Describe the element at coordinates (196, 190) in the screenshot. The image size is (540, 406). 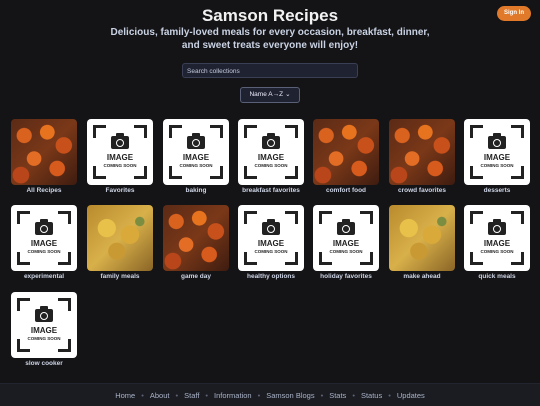
I see `collection-label: baking` at that location.